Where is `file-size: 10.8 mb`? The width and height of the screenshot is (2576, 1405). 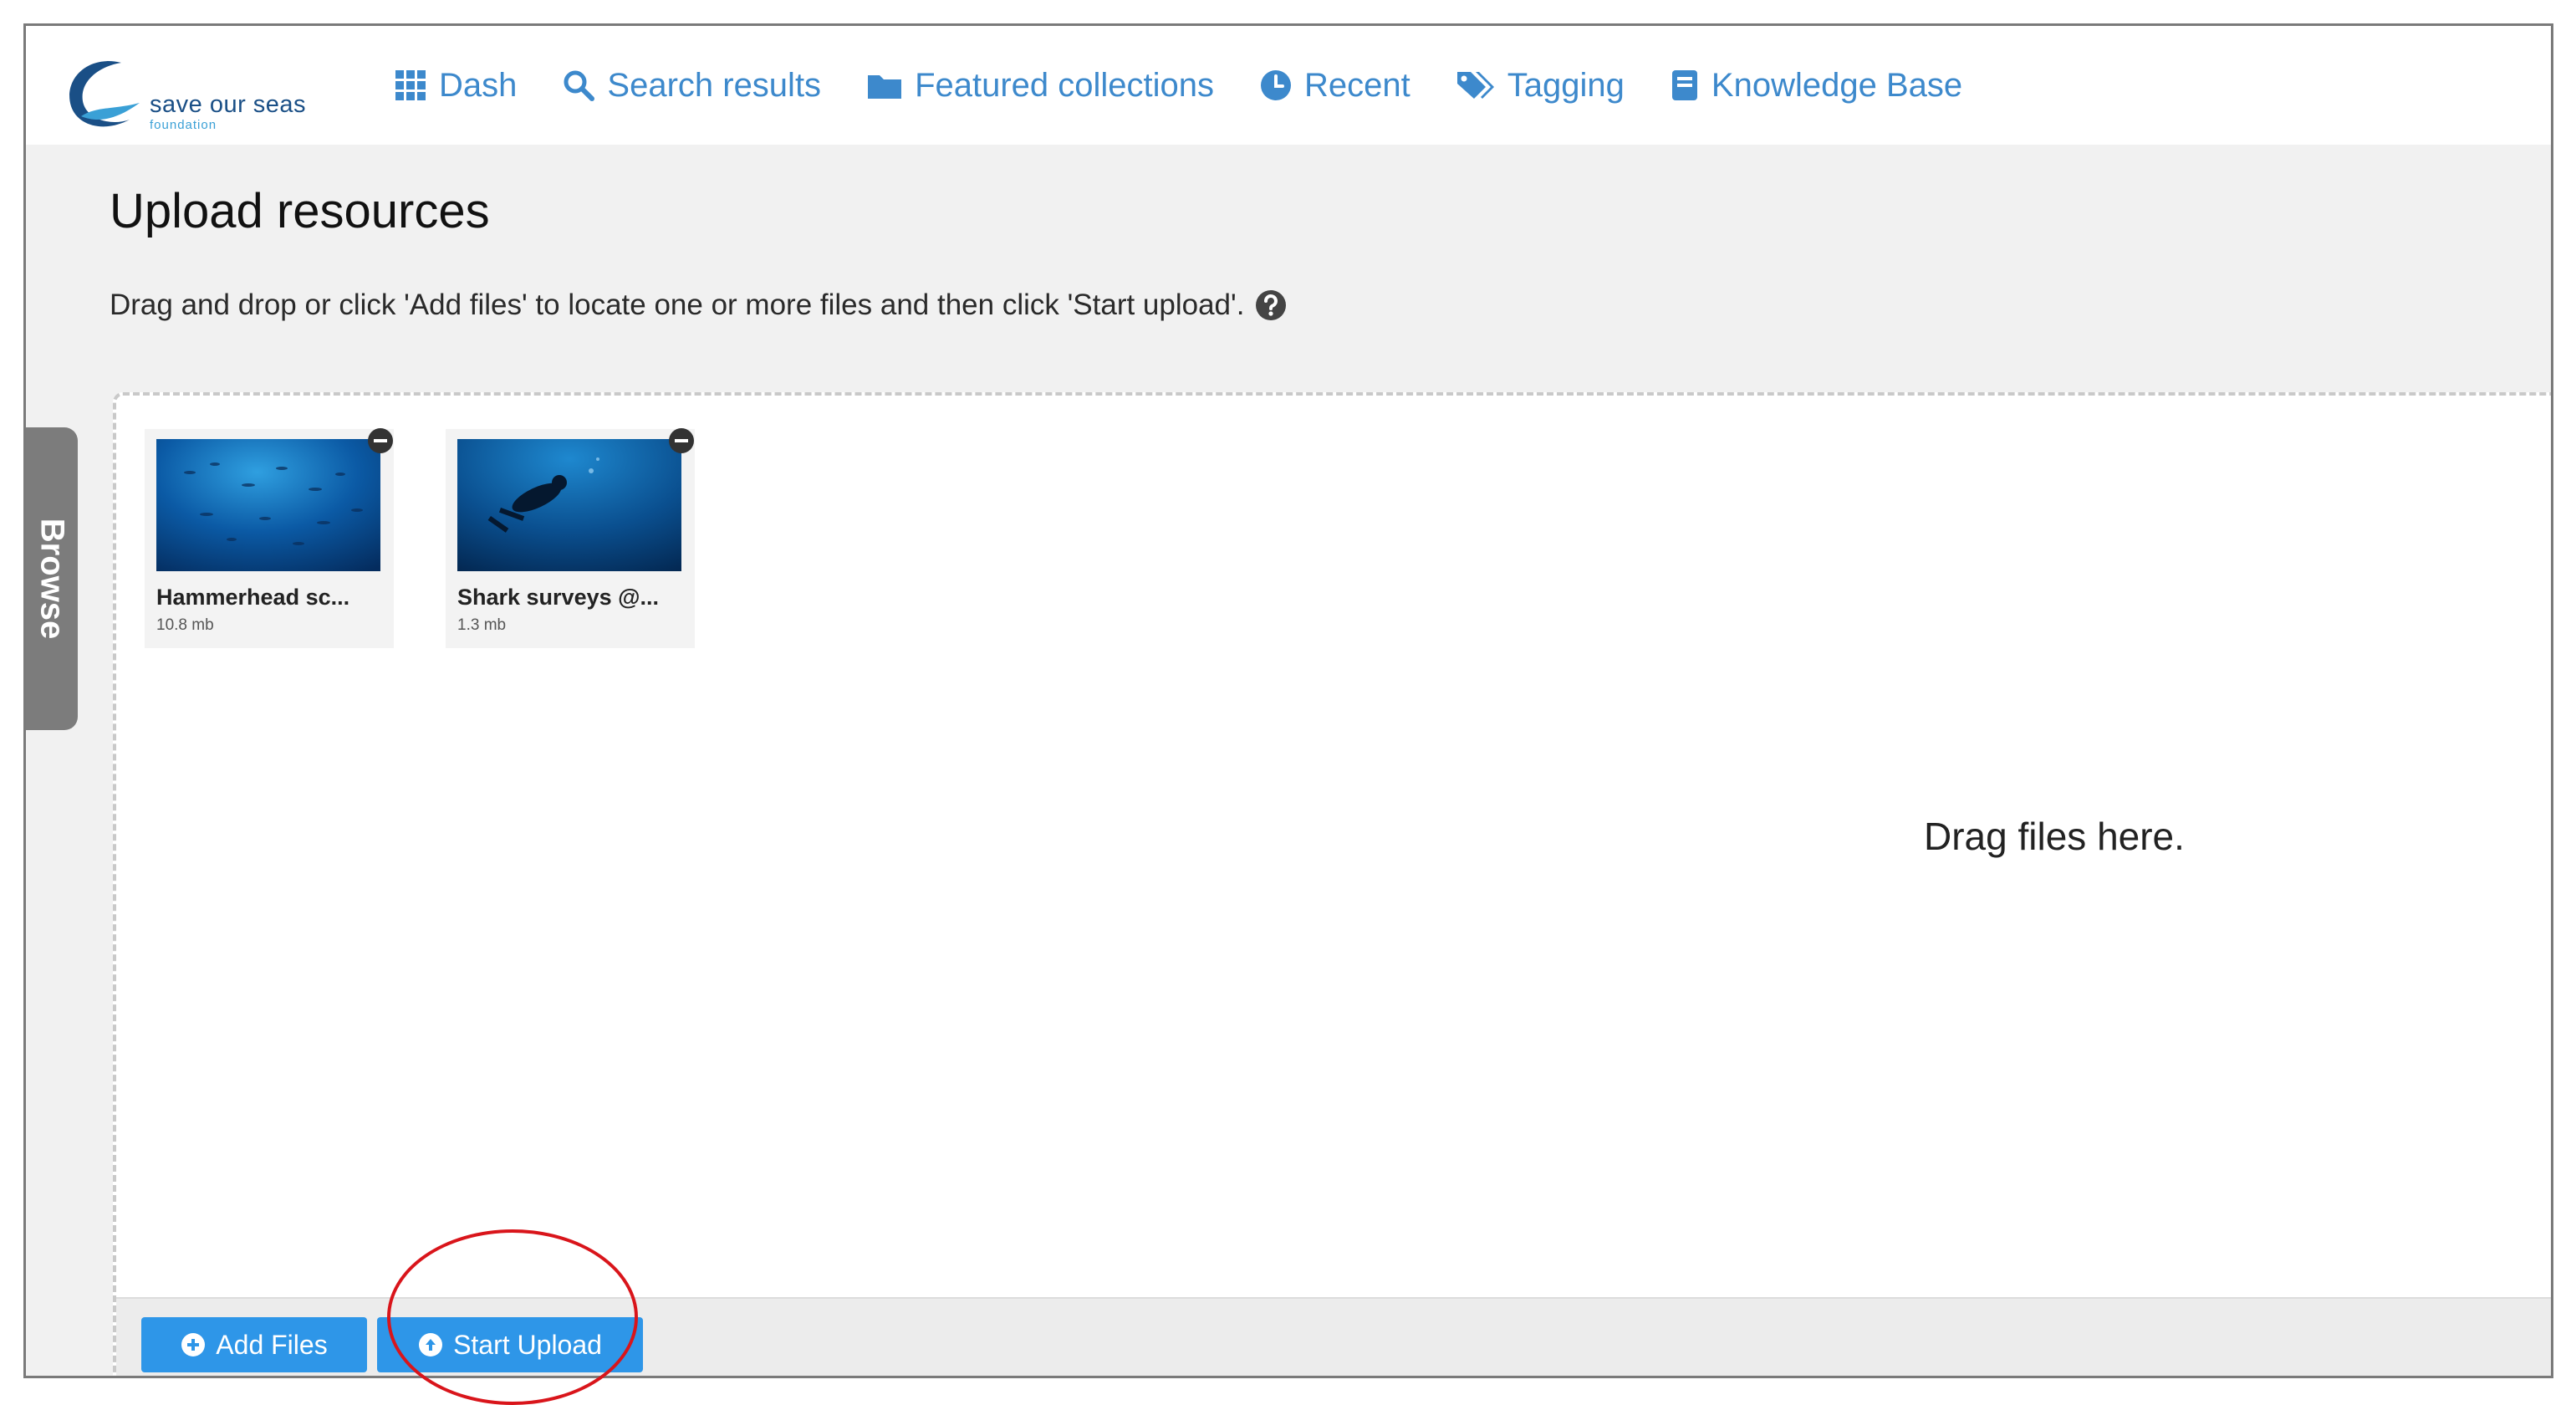
file-size: 10.8 mb is located at coordinates (185, 625).